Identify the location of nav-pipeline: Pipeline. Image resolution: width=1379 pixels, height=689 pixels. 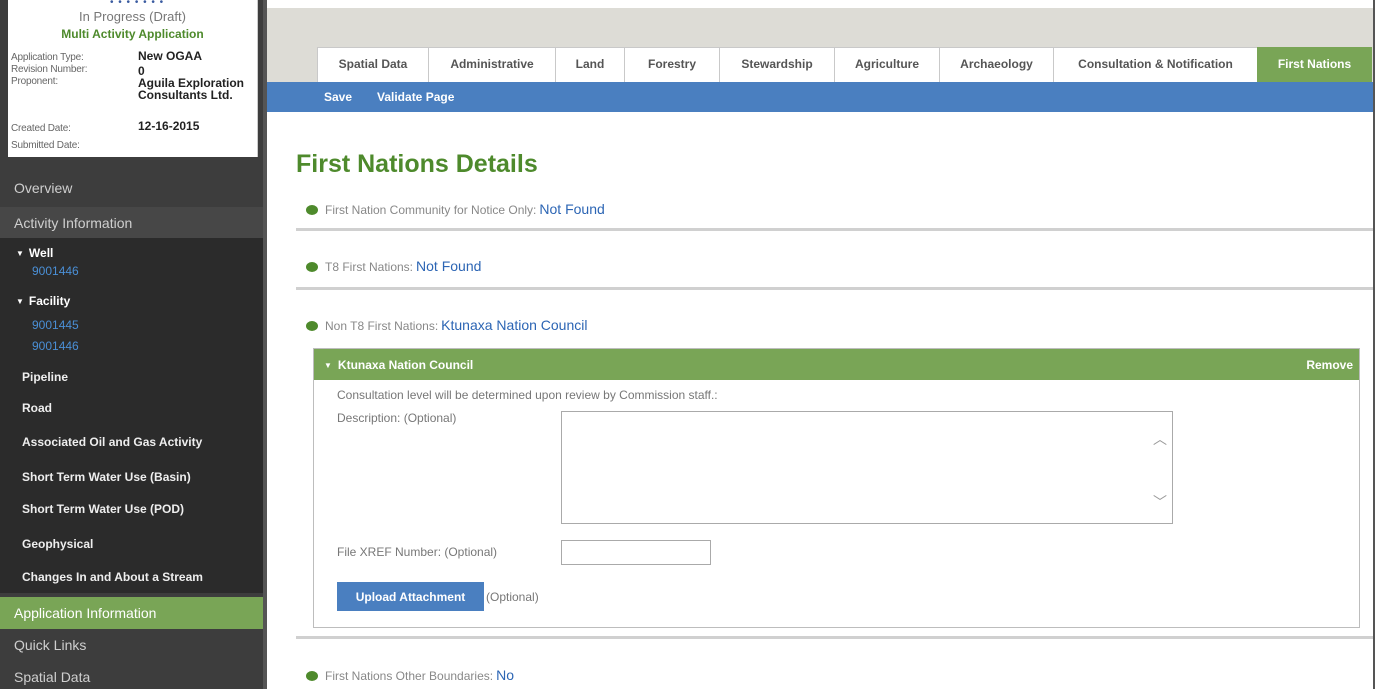
(45, 377).